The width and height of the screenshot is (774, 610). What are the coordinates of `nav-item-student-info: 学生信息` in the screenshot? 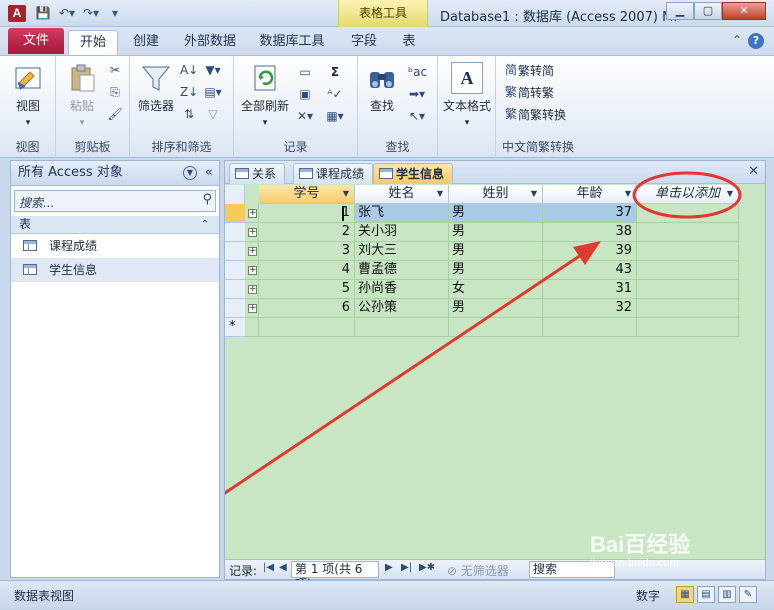 It's located at (115, 270).